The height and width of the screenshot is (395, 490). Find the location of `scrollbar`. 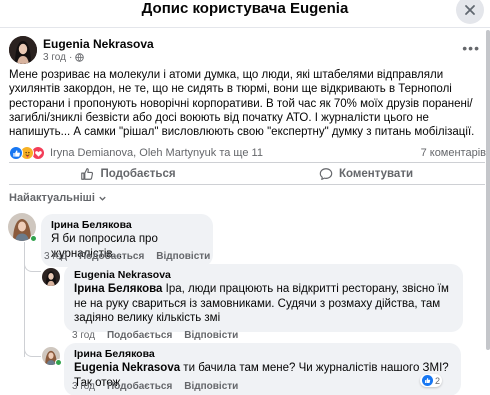

scrollbar is located at coordinates (488, 190).